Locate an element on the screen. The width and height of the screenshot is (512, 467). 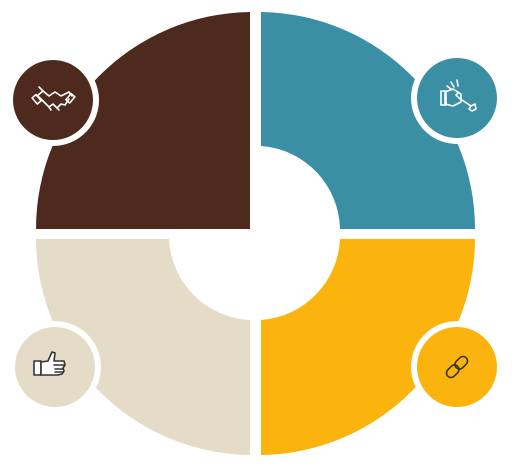
badge-bottom-right is located at coordinates (457, 367).